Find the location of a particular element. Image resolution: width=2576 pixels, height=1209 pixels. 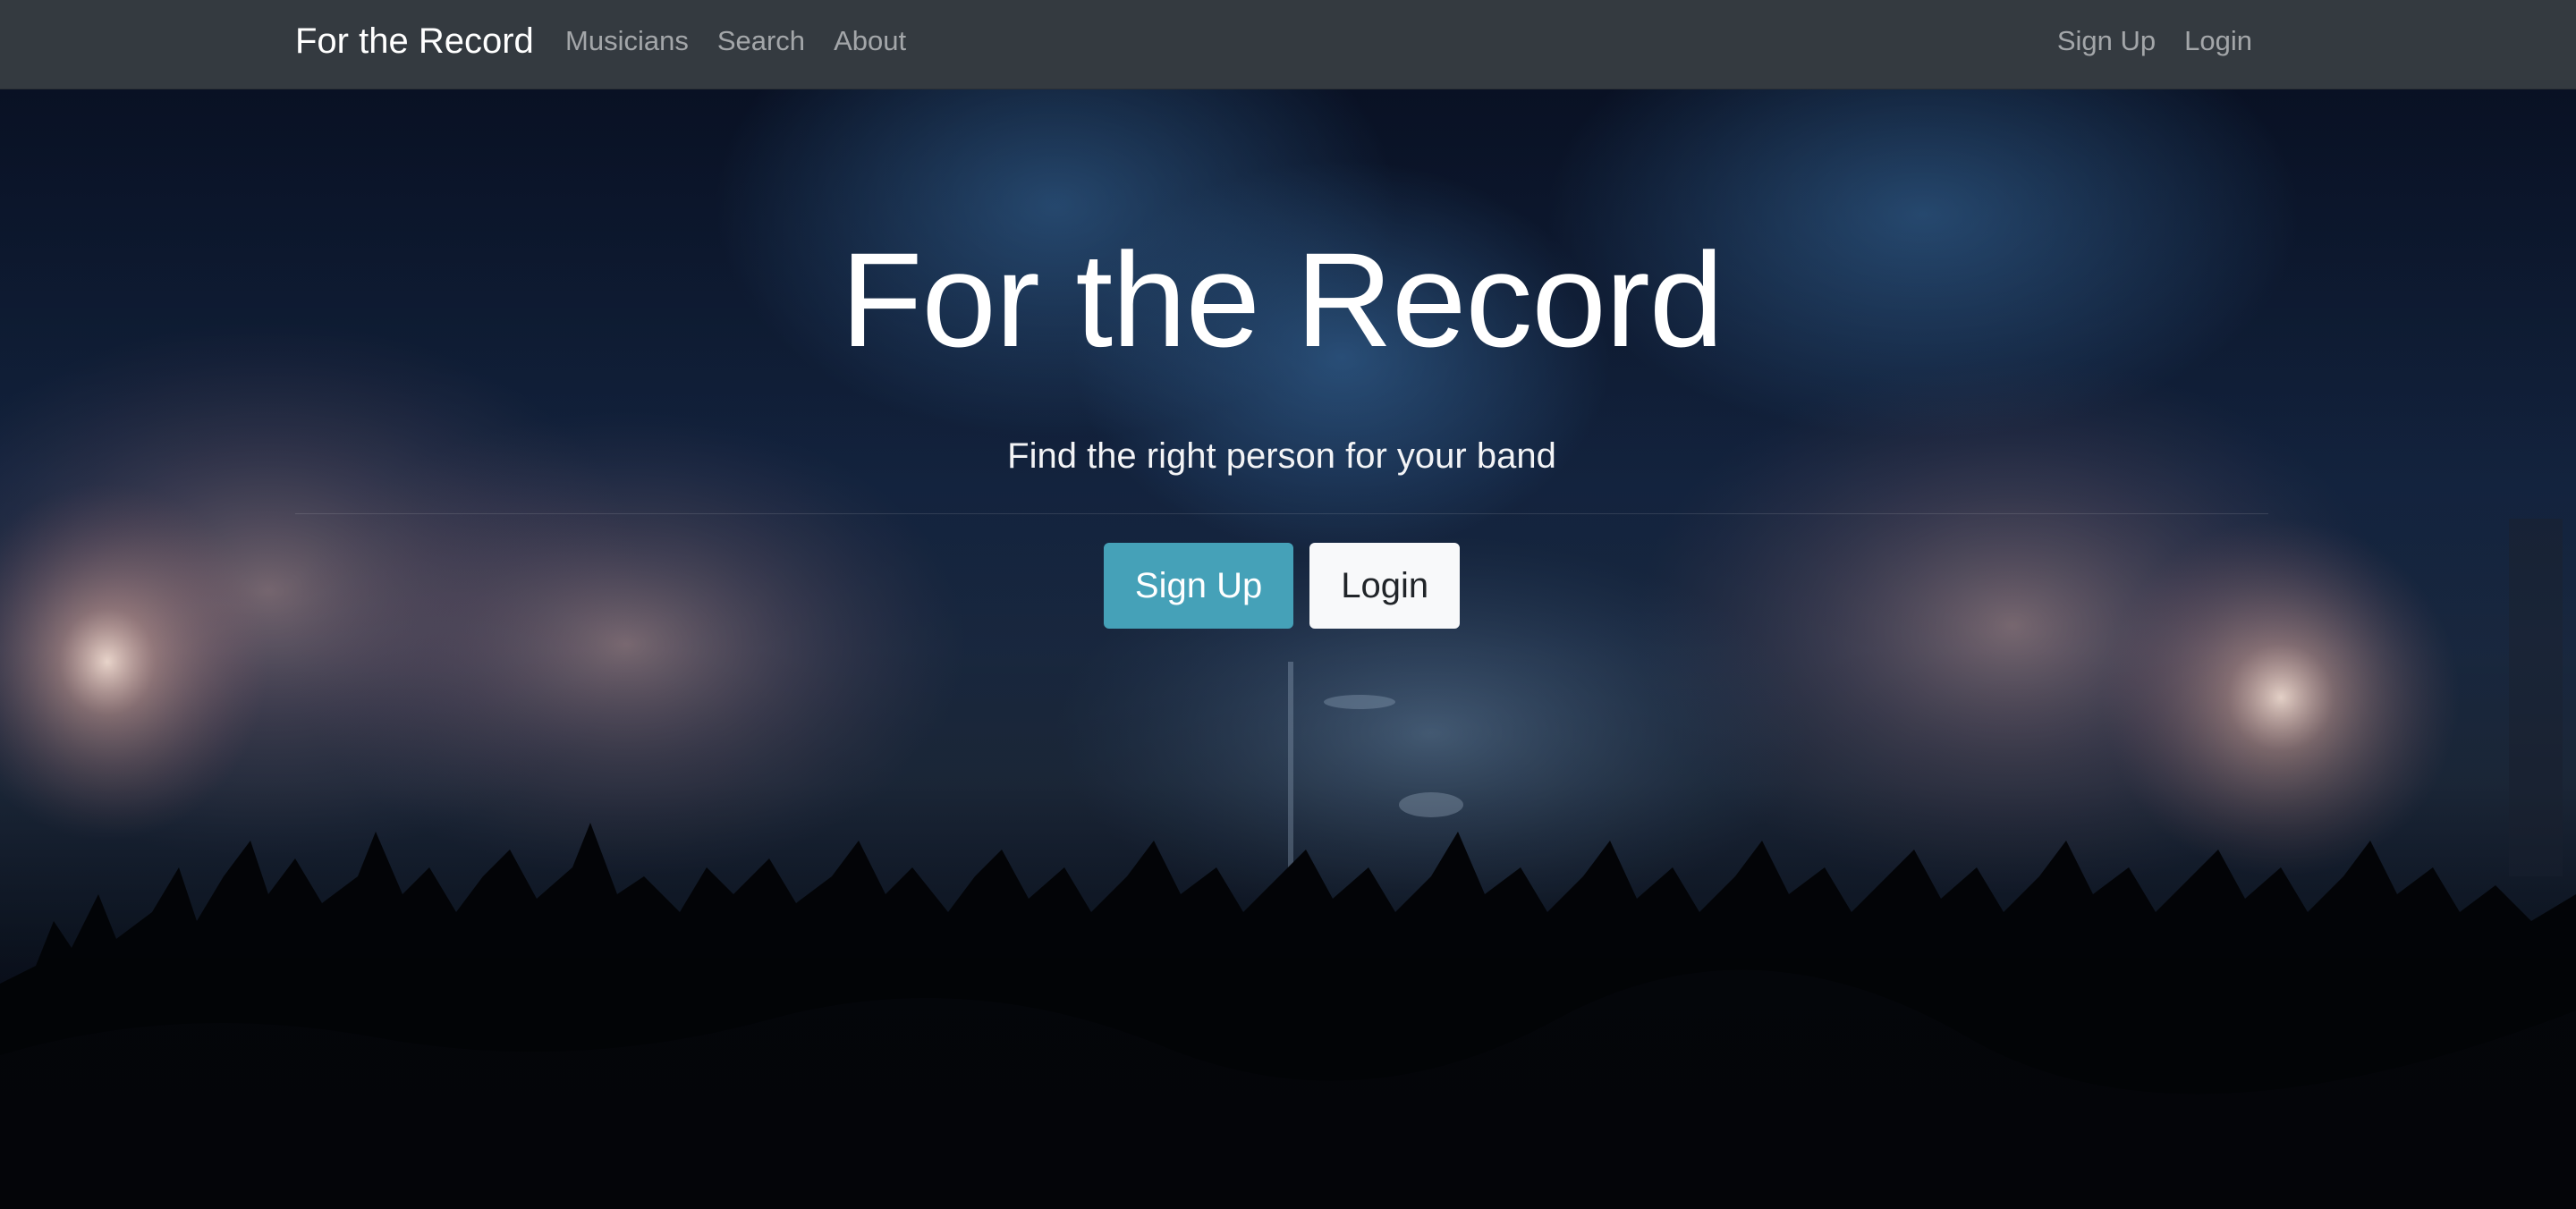

hero-title: For the Record is located at coordinates (1282, 299).